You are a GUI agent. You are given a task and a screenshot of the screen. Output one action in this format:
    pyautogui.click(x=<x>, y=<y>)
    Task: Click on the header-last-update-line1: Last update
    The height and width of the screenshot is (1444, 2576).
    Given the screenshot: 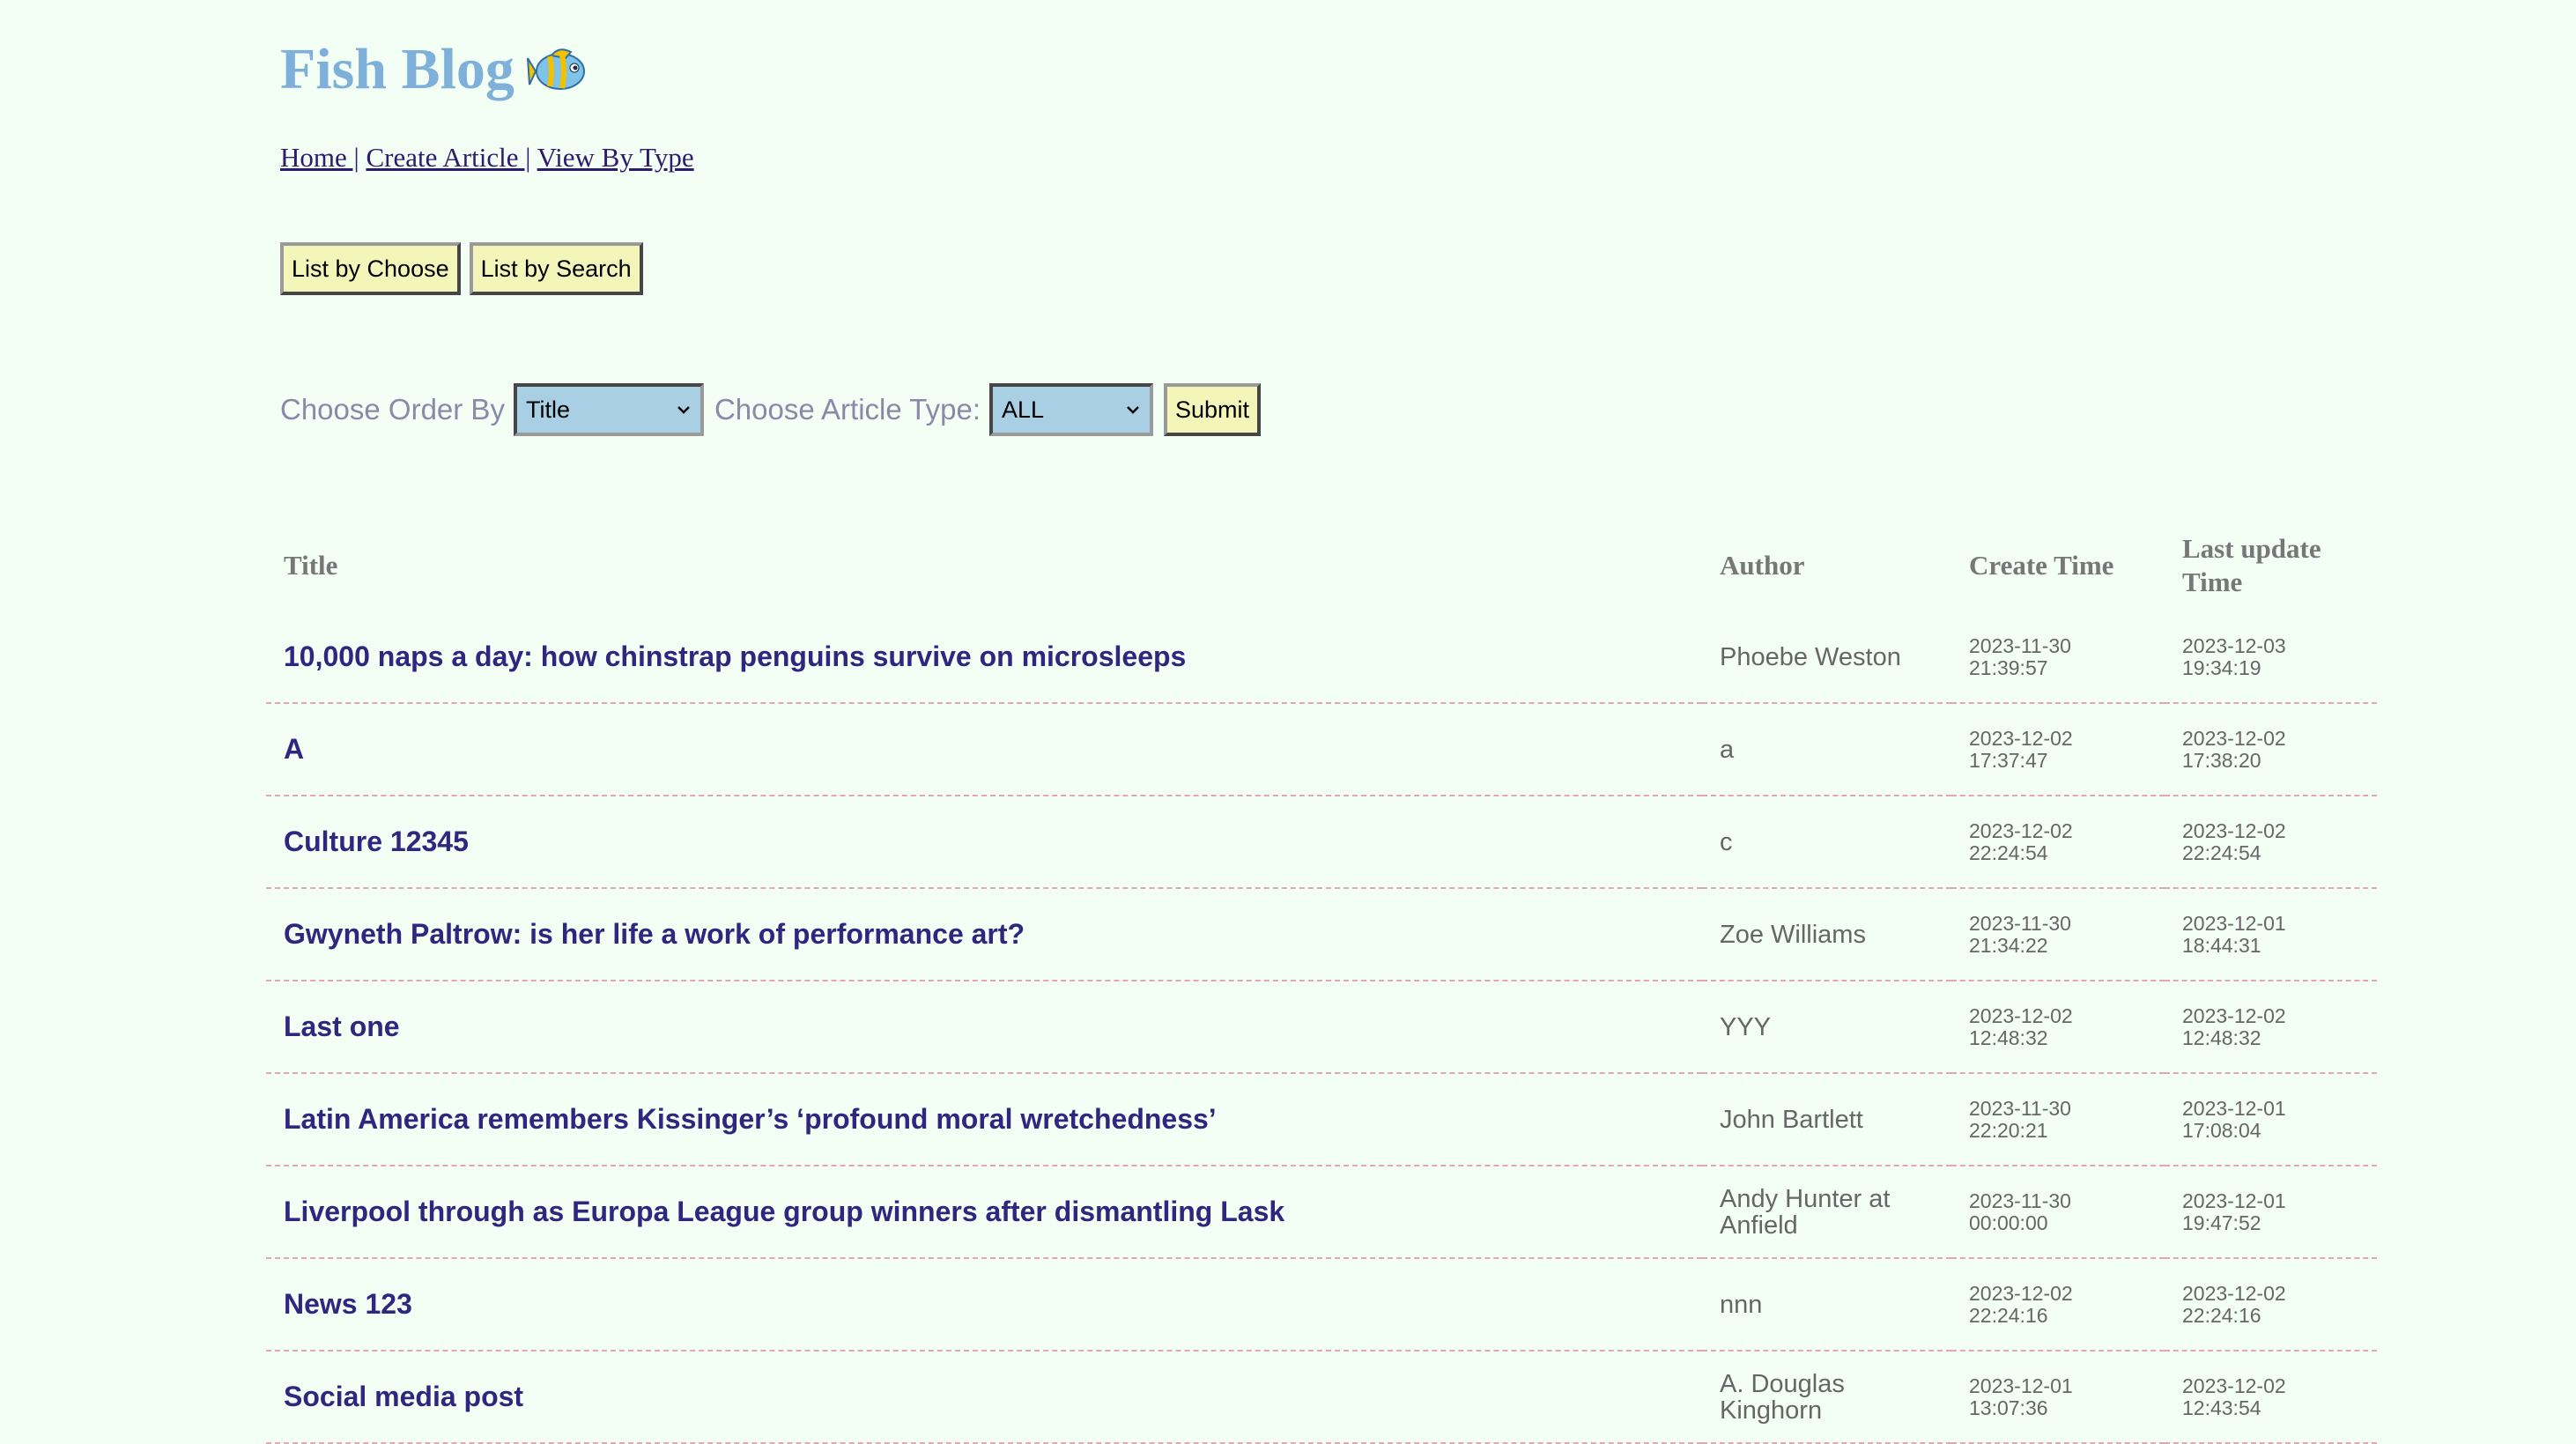 What is the action you would take?
    pyautogui.click(x=2252, y=548)
    